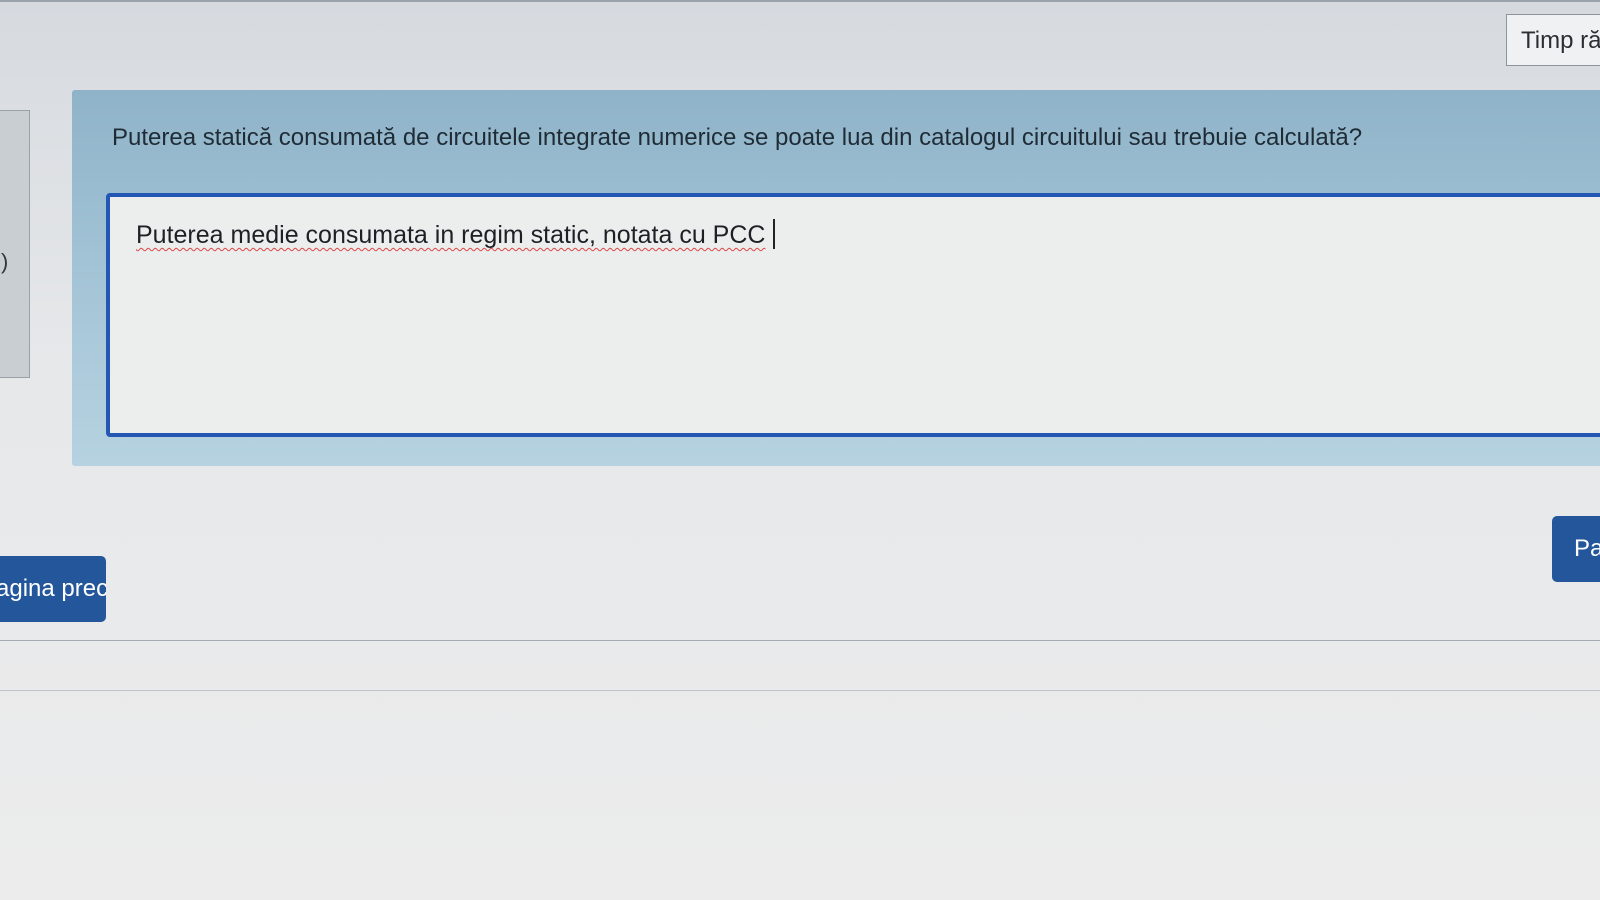 The image size is (1600, 900). What do you see at coordinates (15, 244) in the screenshot?
I see `quiz-navigation-panel: )` at bounding box center [15, 244].